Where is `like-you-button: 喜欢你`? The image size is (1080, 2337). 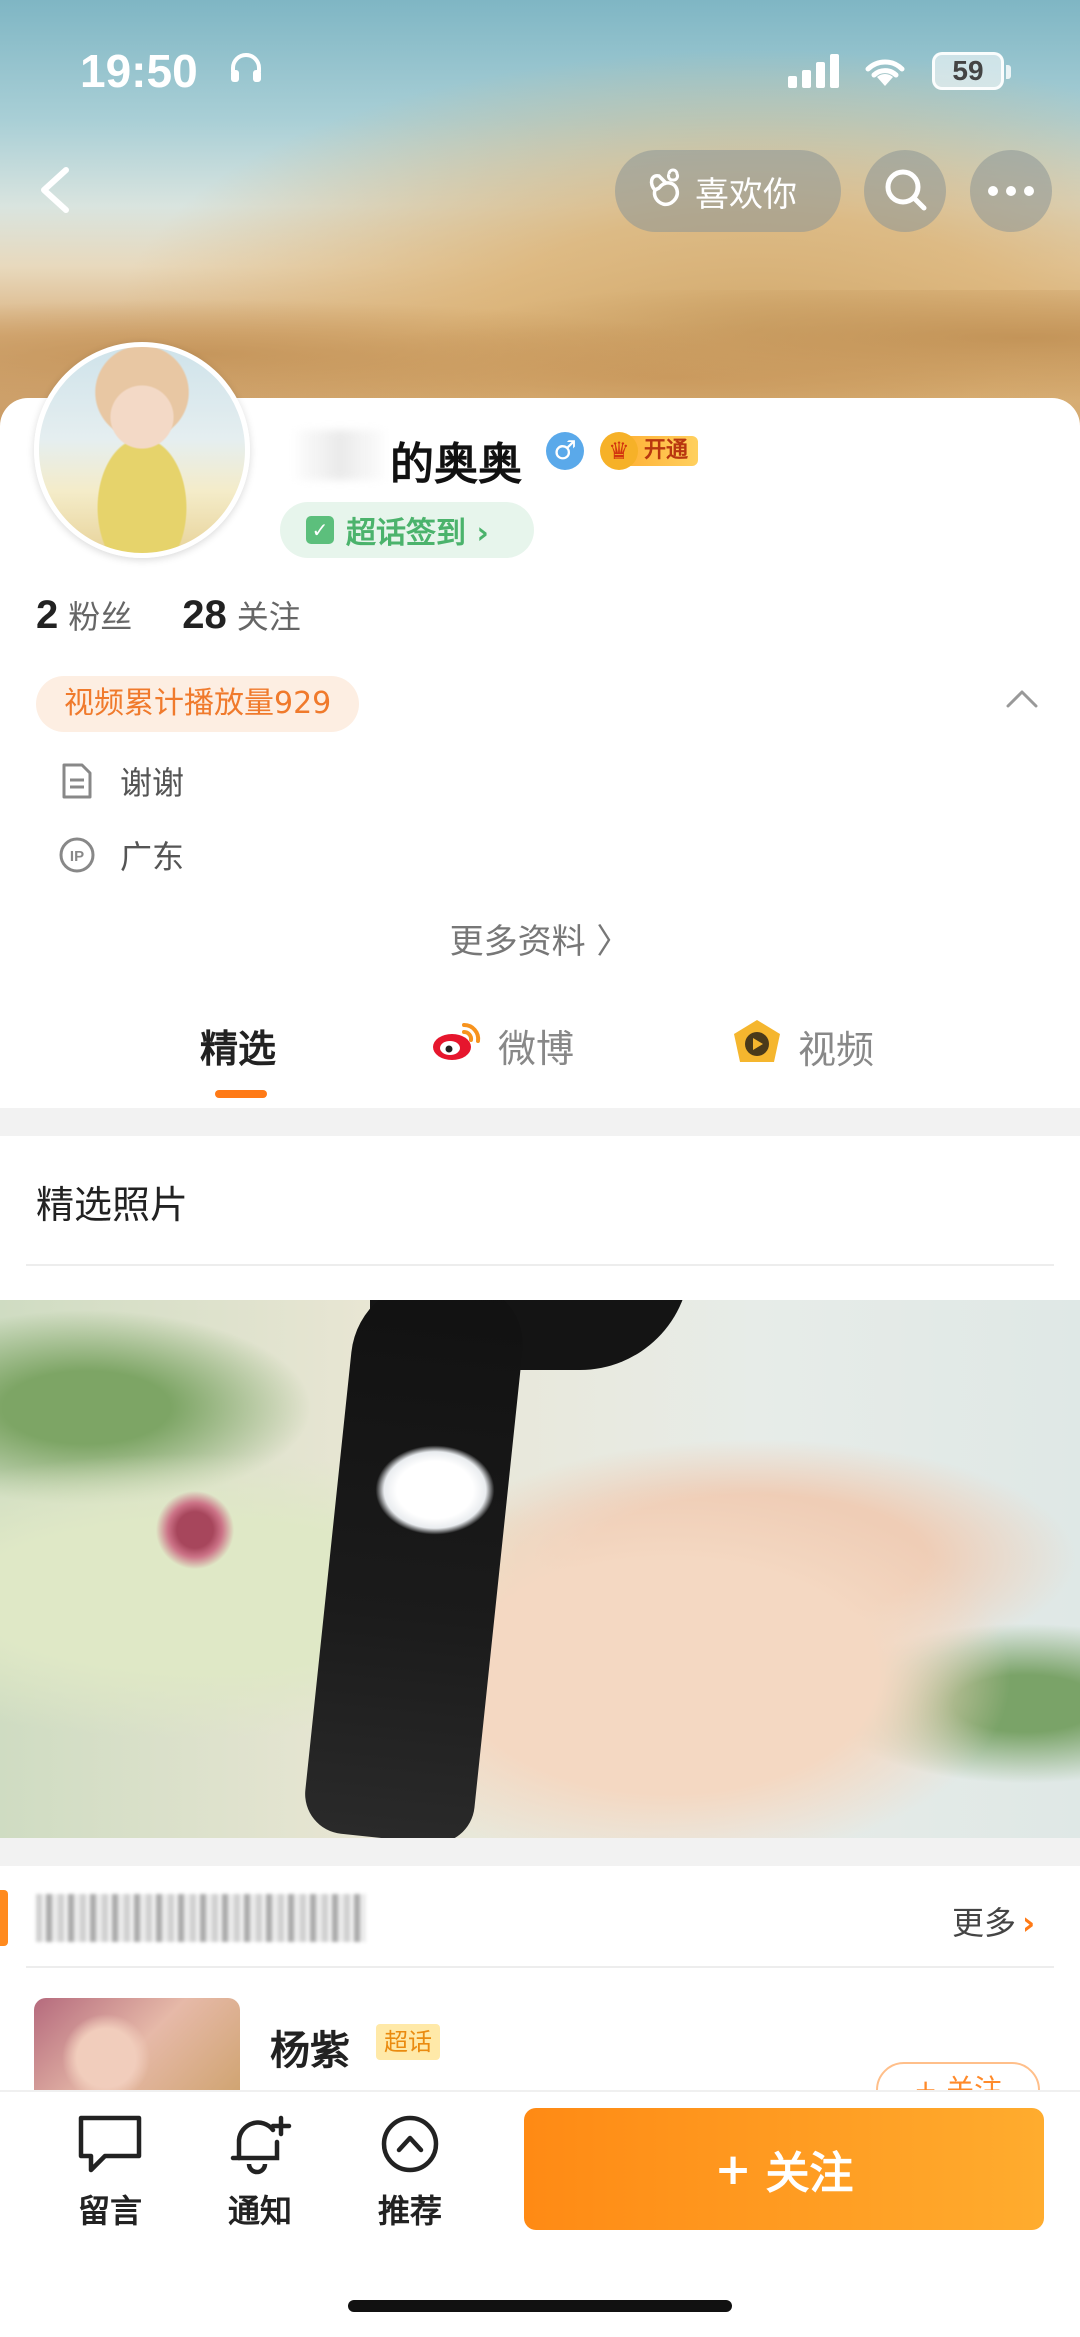
like-you-button: 喜欢你 is located at coordinates (728, 191).